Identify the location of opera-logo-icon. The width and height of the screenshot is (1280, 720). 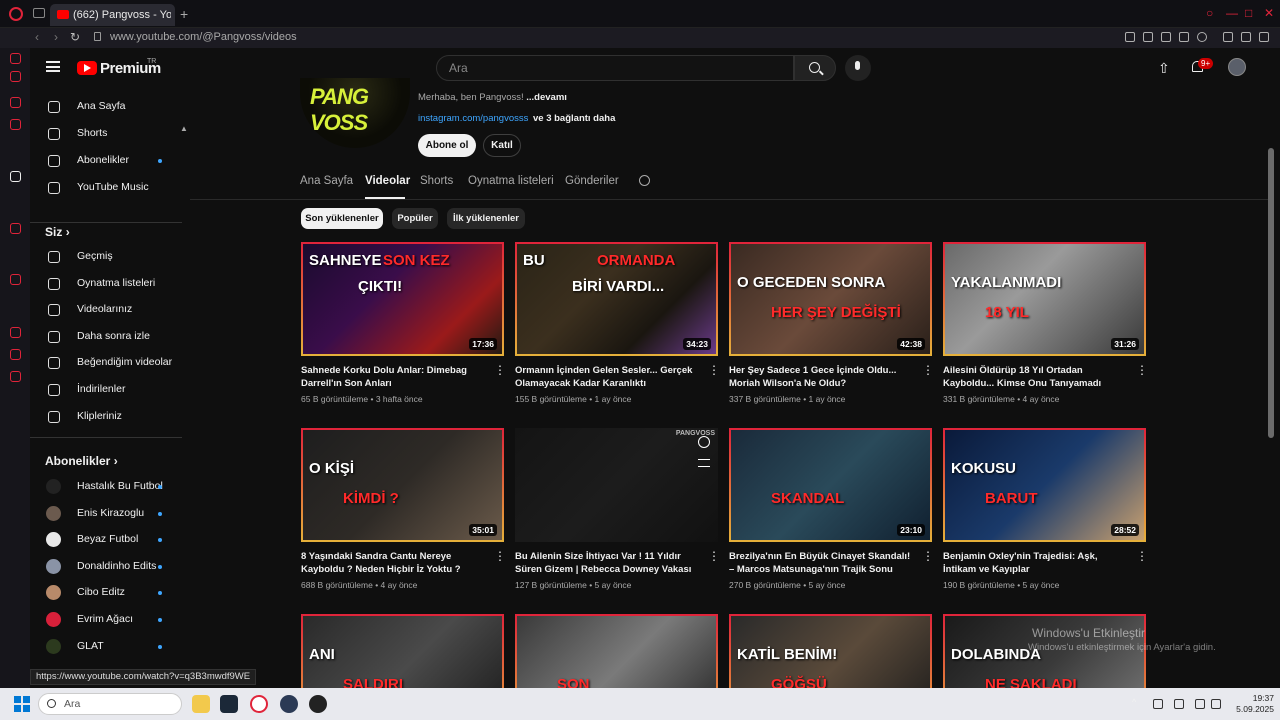
(16, 14).